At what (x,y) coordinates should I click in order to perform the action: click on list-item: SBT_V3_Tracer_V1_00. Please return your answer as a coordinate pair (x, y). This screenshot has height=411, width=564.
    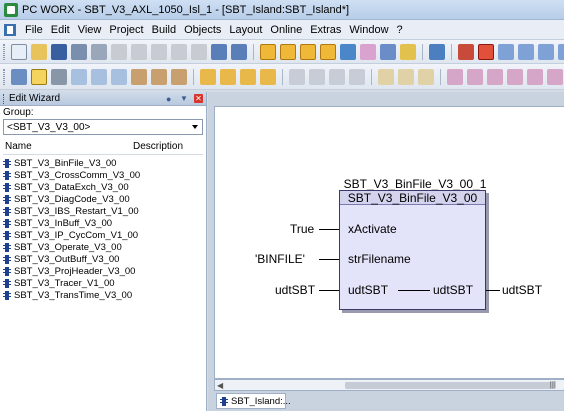
    Looking at the image, I should click on (103, 283).